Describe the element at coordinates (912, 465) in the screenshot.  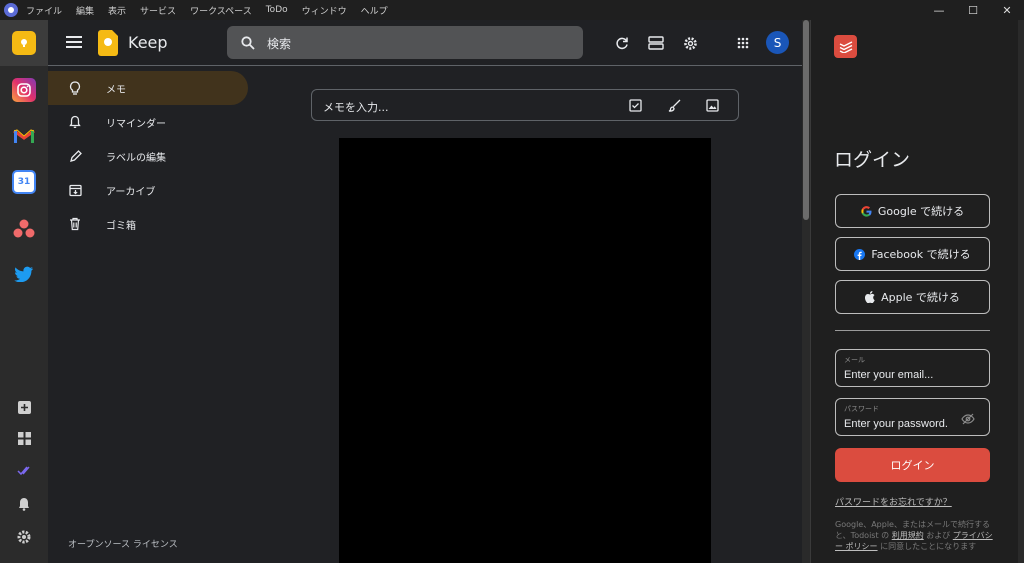
I see `login-button: ログイン` at that location.